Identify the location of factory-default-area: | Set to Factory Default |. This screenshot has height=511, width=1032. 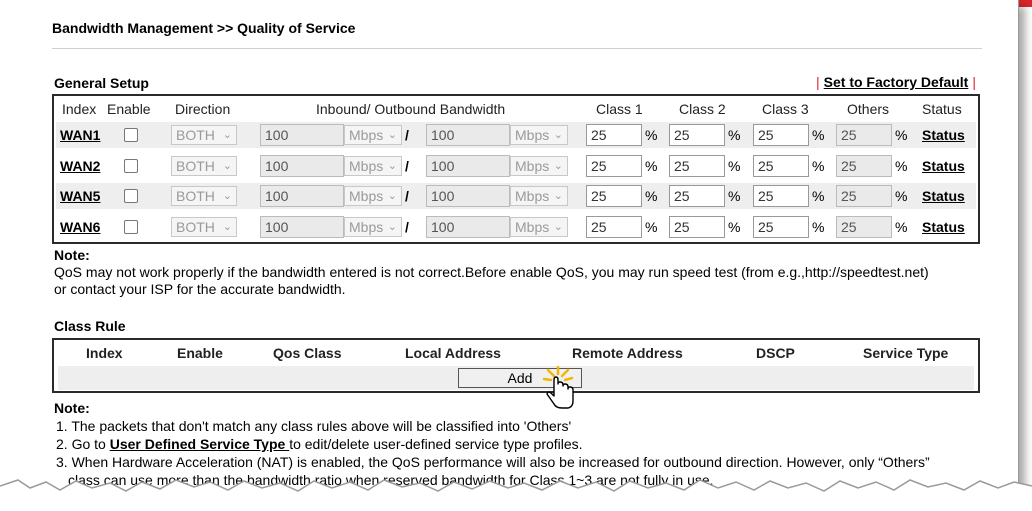
(896, 82).